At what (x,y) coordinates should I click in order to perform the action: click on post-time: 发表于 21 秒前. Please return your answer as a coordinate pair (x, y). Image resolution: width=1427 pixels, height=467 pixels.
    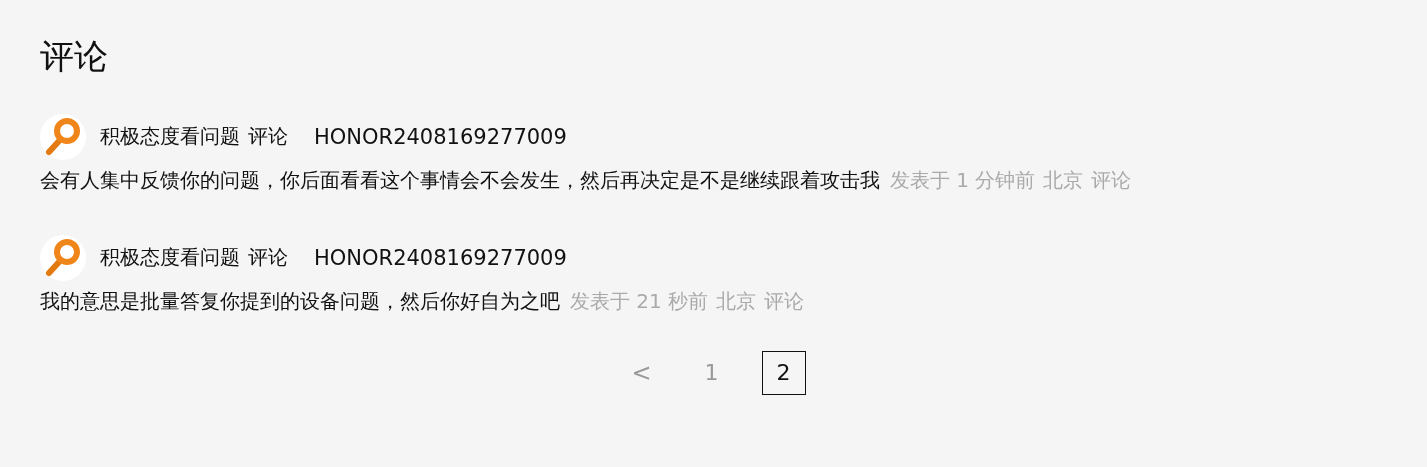
    Looking at the image, I should click on (639, 301).